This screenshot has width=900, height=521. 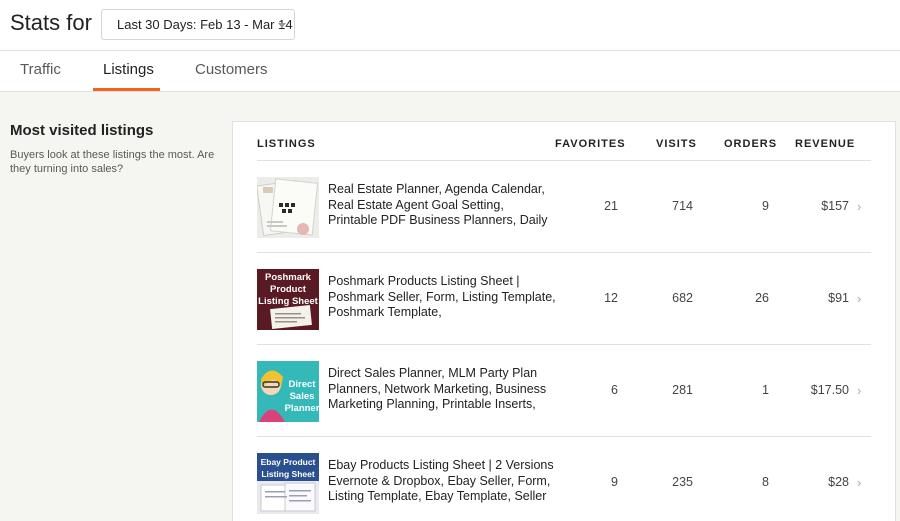 What do you see at coordinates (835, 206) in the screenshot?
I see `revenue-amount: $157` at bounding box center [835, 206].